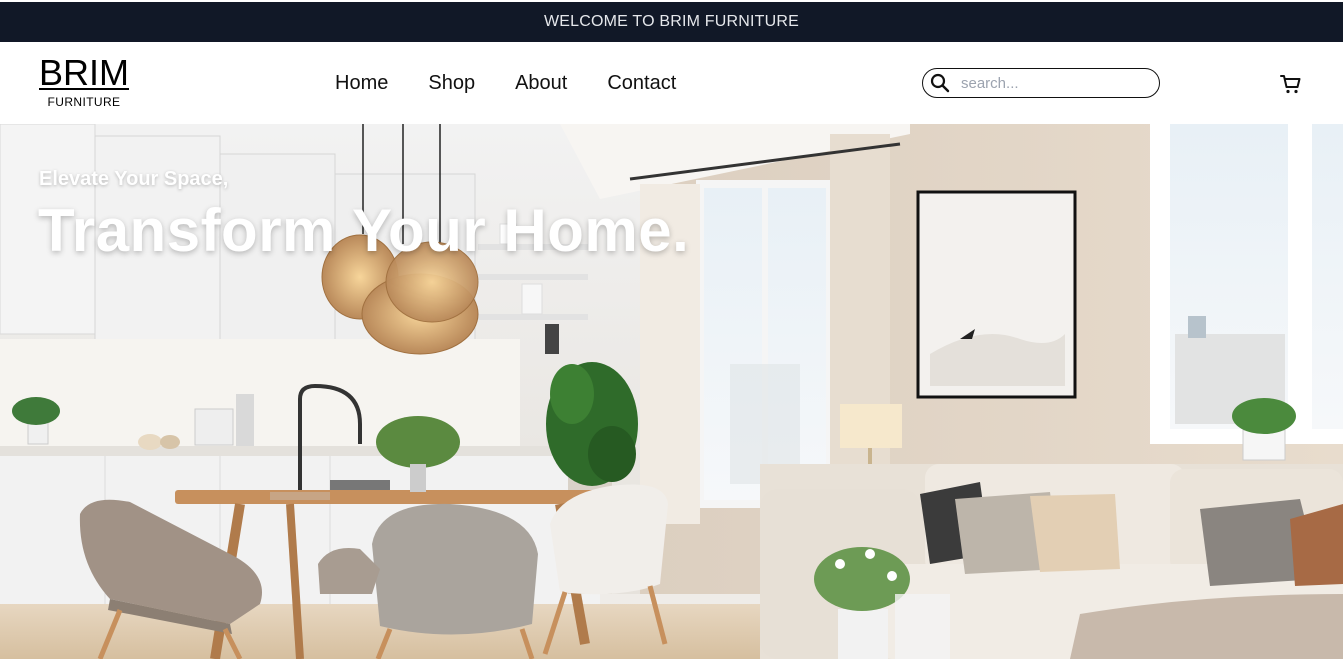 Image resolution: width=1343 pixels, height=659 pixels. I want to click on nav-item-about: About, so click(541, 83).